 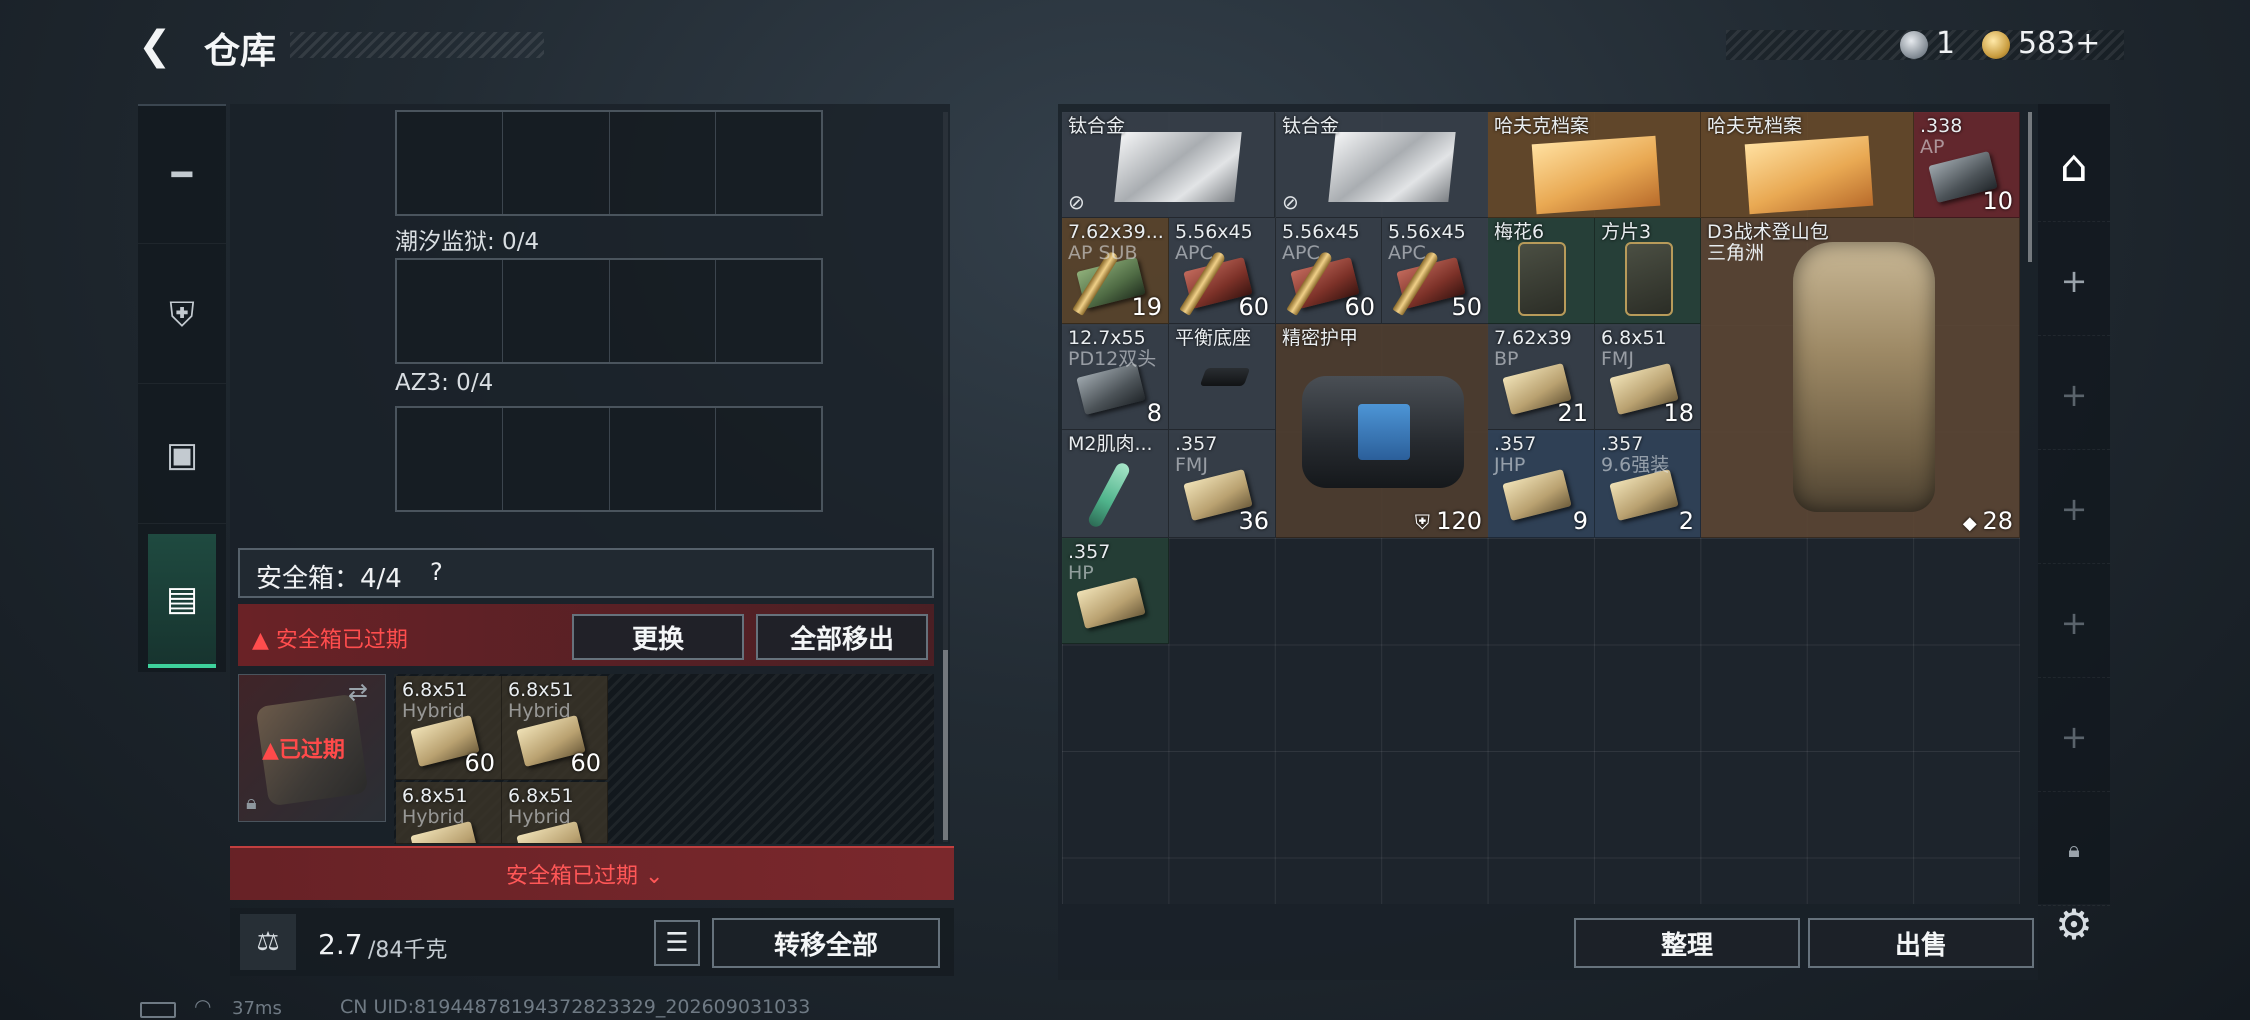 What do you see at coordinates (651, 876) in the screenshot?
I see `chevron-down-icon: ⌄` at bounding box center [651, 876].